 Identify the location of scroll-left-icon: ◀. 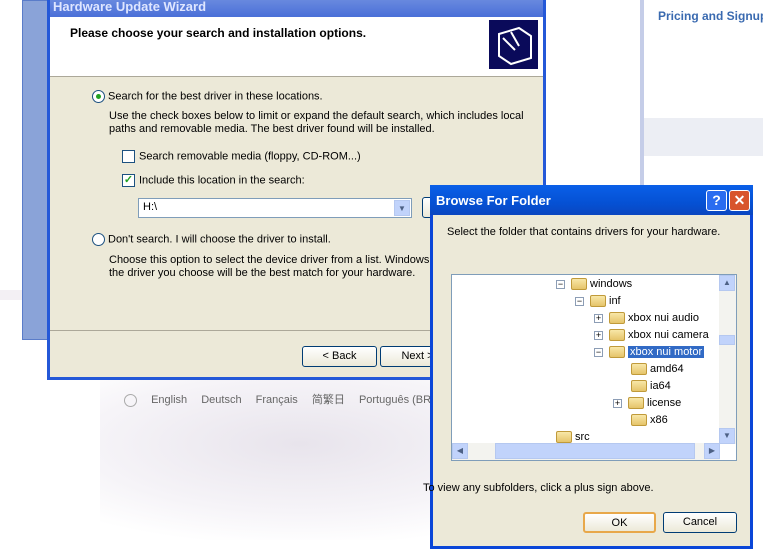
(460, 451).